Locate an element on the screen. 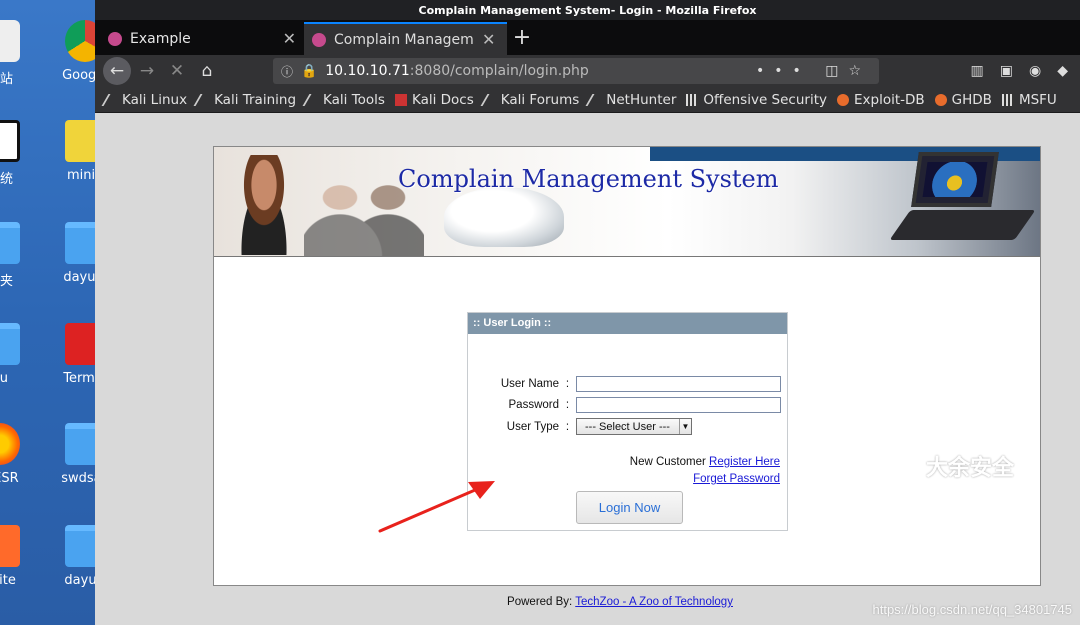  wechat-icon is located at coordinates (905, 466).